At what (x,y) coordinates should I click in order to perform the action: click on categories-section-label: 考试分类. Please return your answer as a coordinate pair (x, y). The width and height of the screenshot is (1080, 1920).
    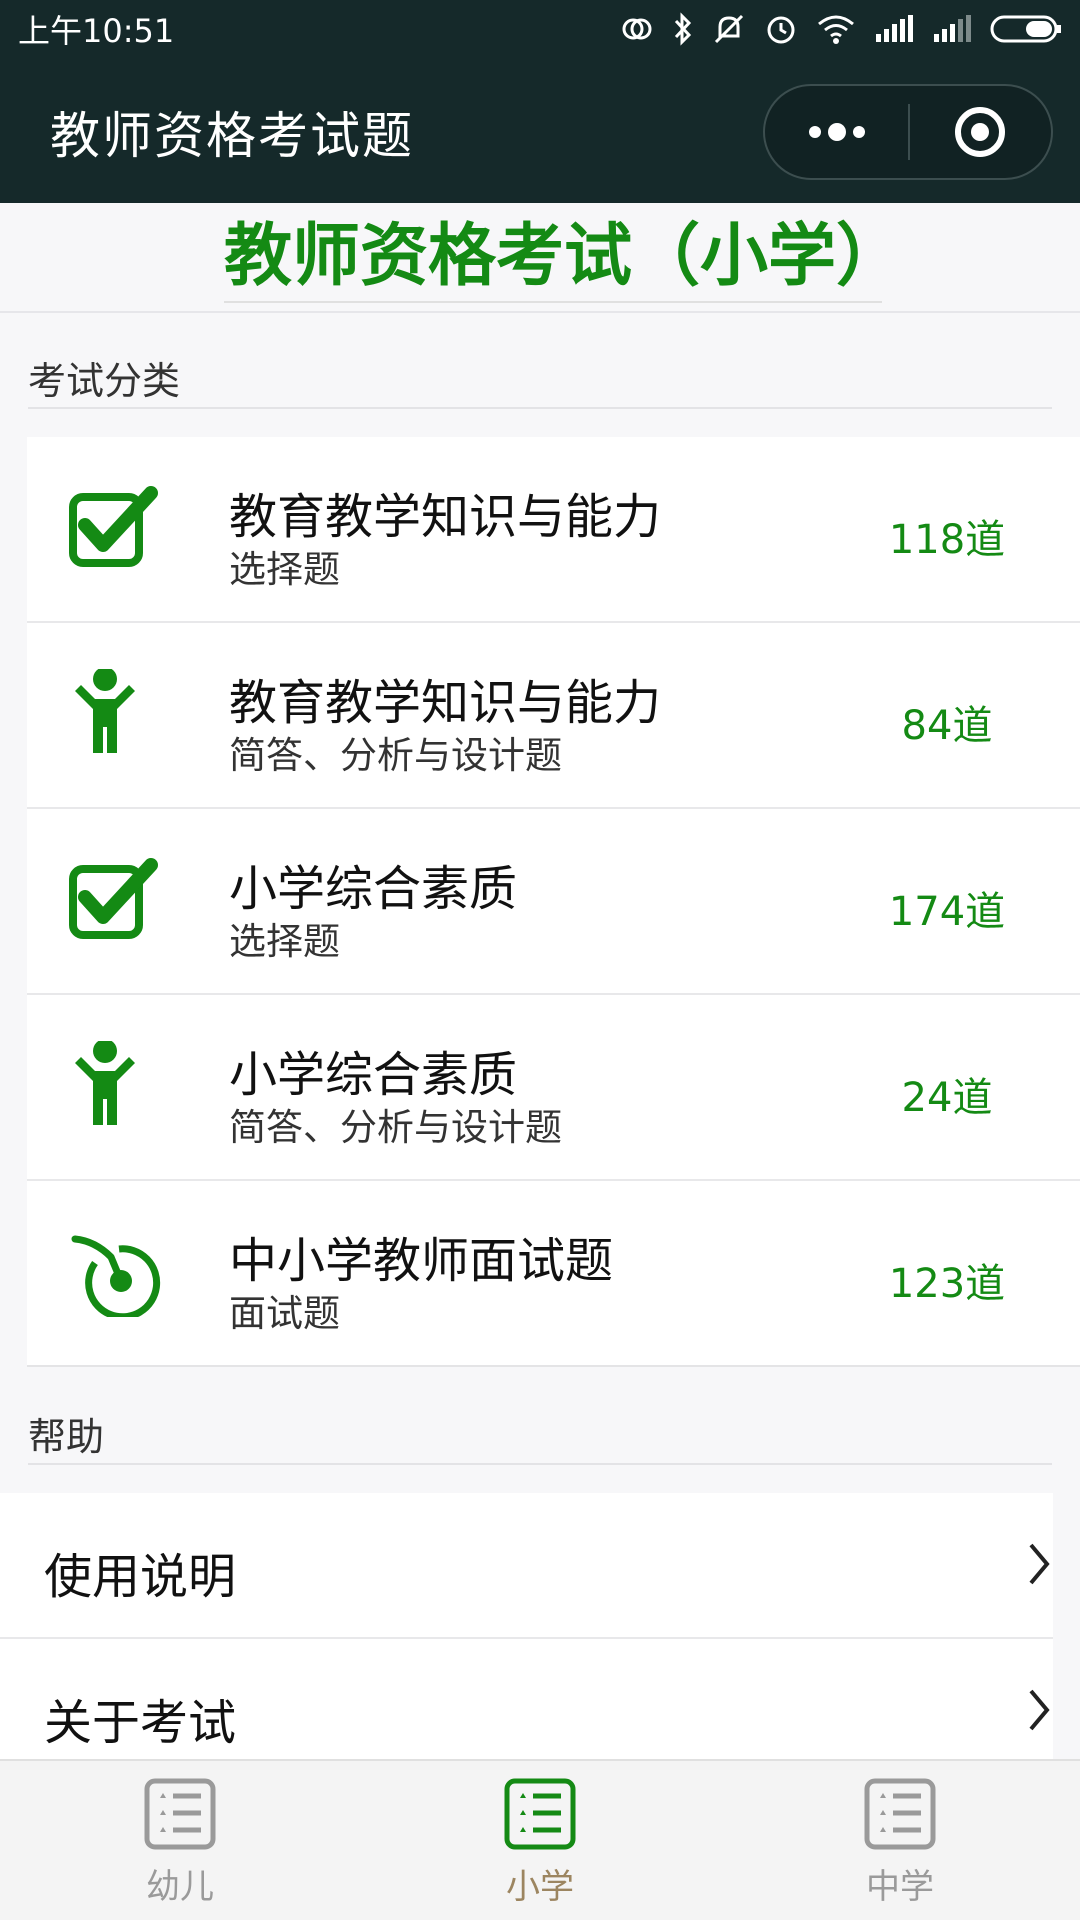
    Looking at the image, I should click on (104, 381).